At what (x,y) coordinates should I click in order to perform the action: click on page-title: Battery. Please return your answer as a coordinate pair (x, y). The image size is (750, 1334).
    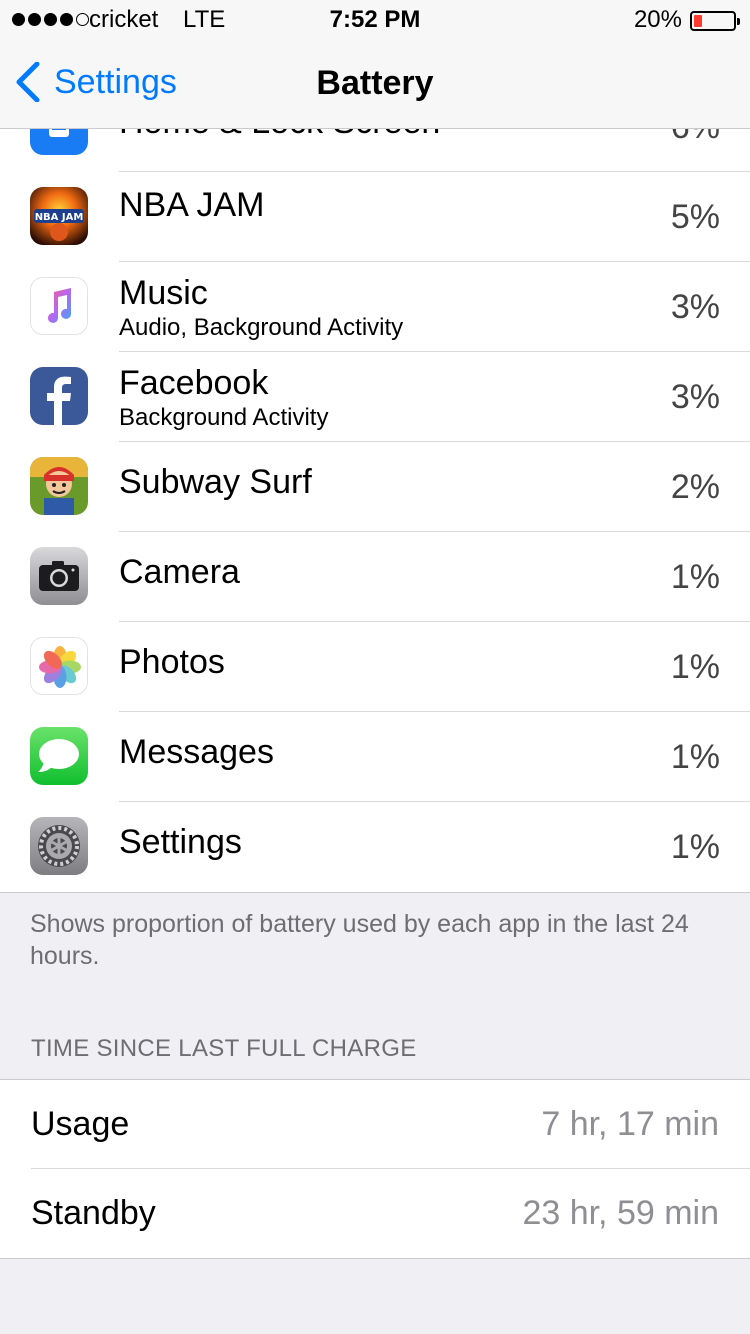
    Looking at the image, I should click on (375, 83).